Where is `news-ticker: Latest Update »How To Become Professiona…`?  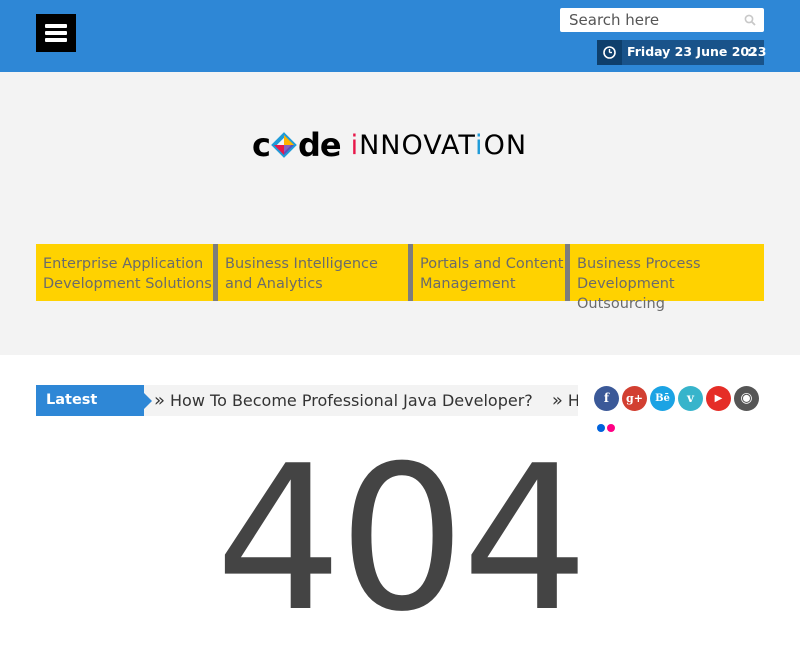 news-ticker: Latest Update »How To Become Professiona… is located at coordinates (307, 400).